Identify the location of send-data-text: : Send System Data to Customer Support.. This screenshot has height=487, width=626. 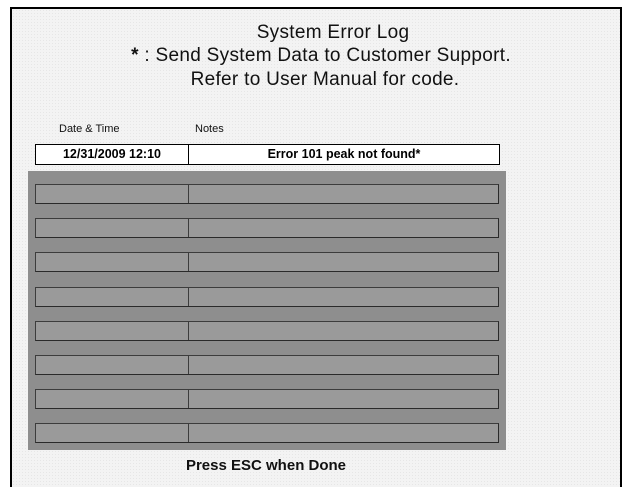
(327, 55).